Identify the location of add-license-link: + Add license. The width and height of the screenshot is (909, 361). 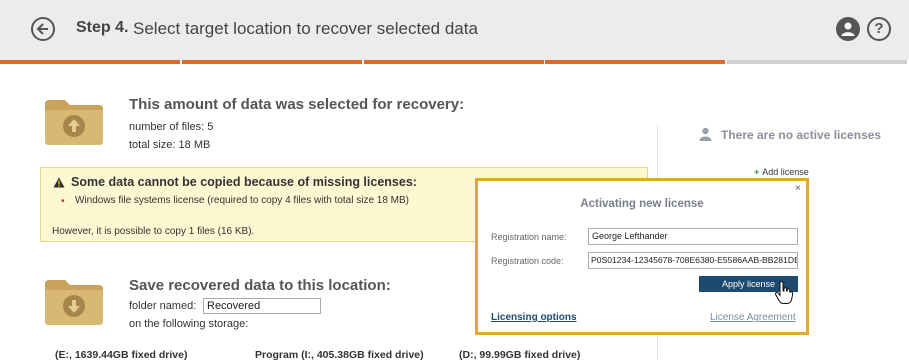
(781, 172).